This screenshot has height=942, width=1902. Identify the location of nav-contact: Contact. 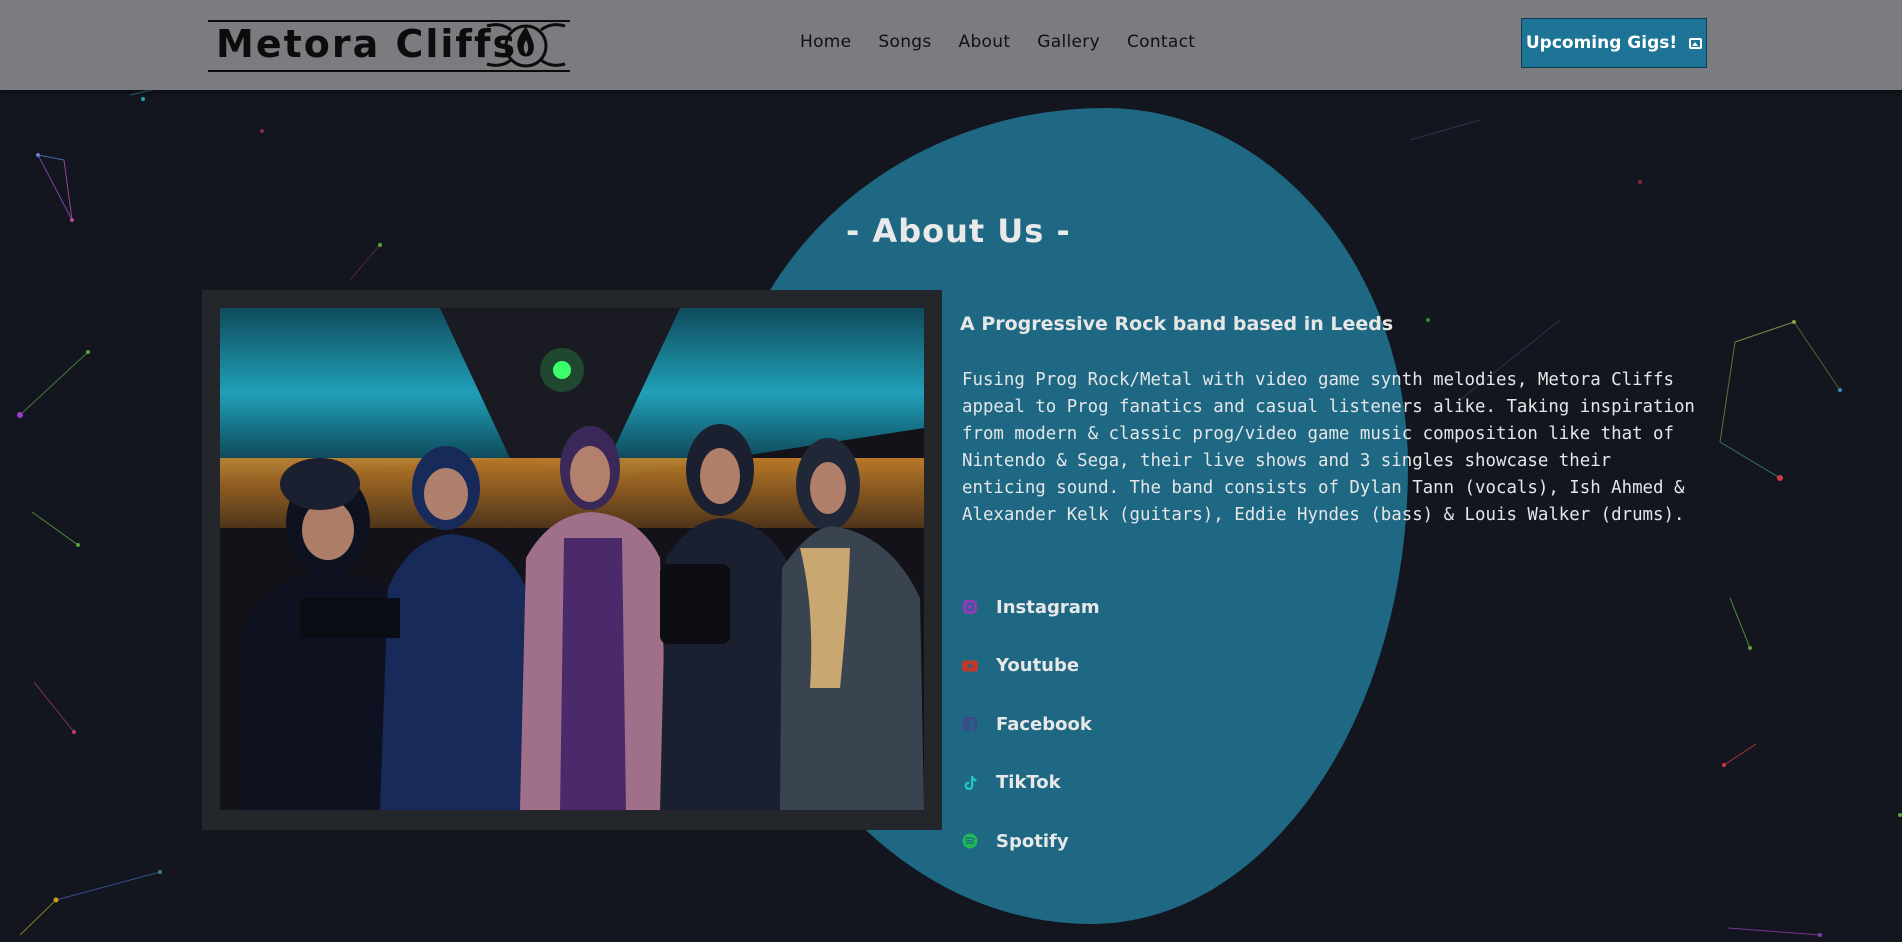
(1161, 42).